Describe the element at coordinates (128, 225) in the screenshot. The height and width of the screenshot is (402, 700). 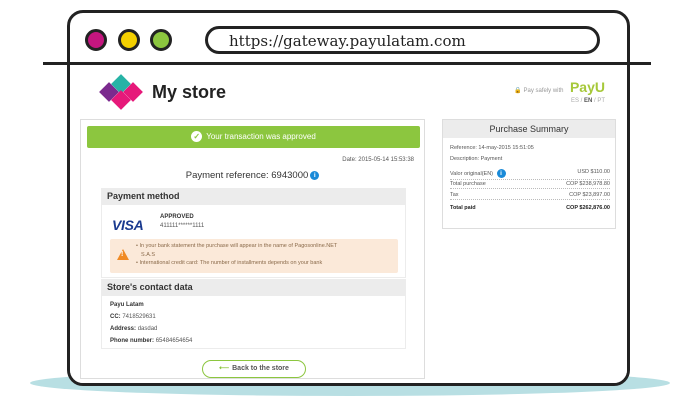
I see `visa-logo: VISA` at that location.